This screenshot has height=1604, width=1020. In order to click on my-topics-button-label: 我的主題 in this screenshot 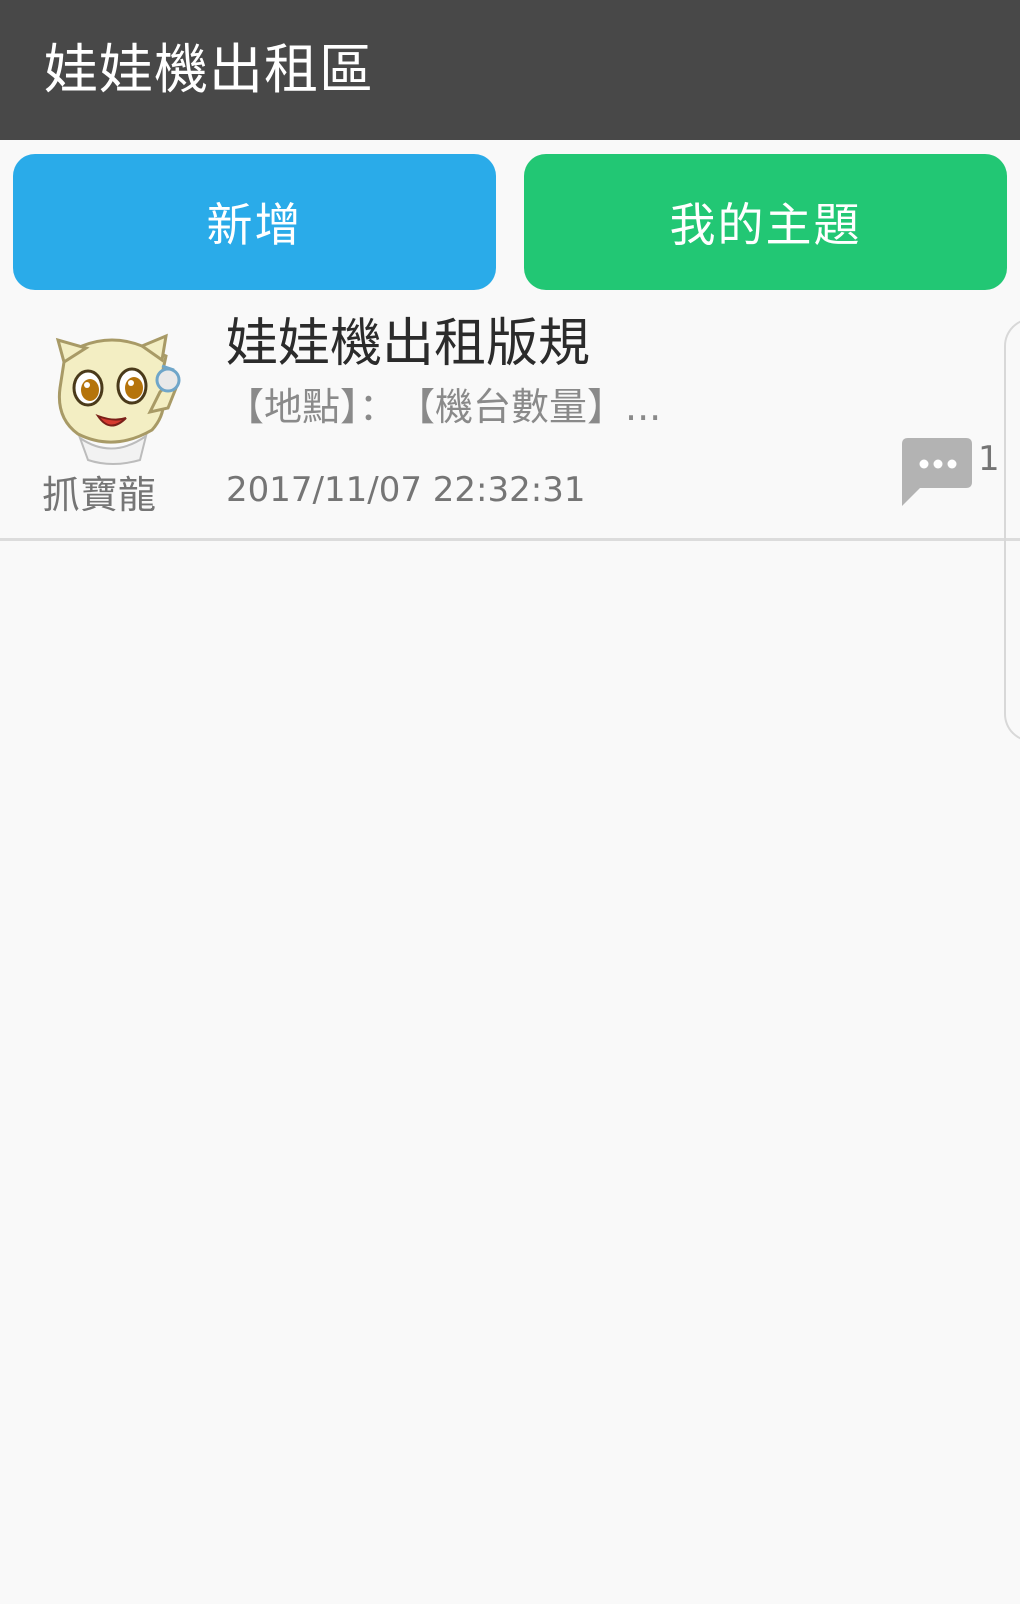, I will do `click(765, 225)`.